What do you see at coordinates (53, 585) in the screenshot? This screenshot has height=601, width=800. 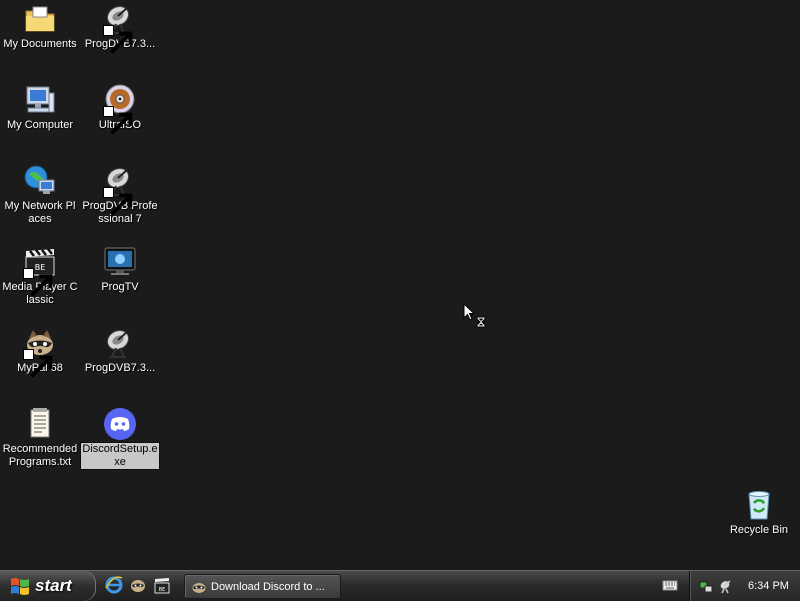 I see `start-label: start` at bounding box center [53, 585].